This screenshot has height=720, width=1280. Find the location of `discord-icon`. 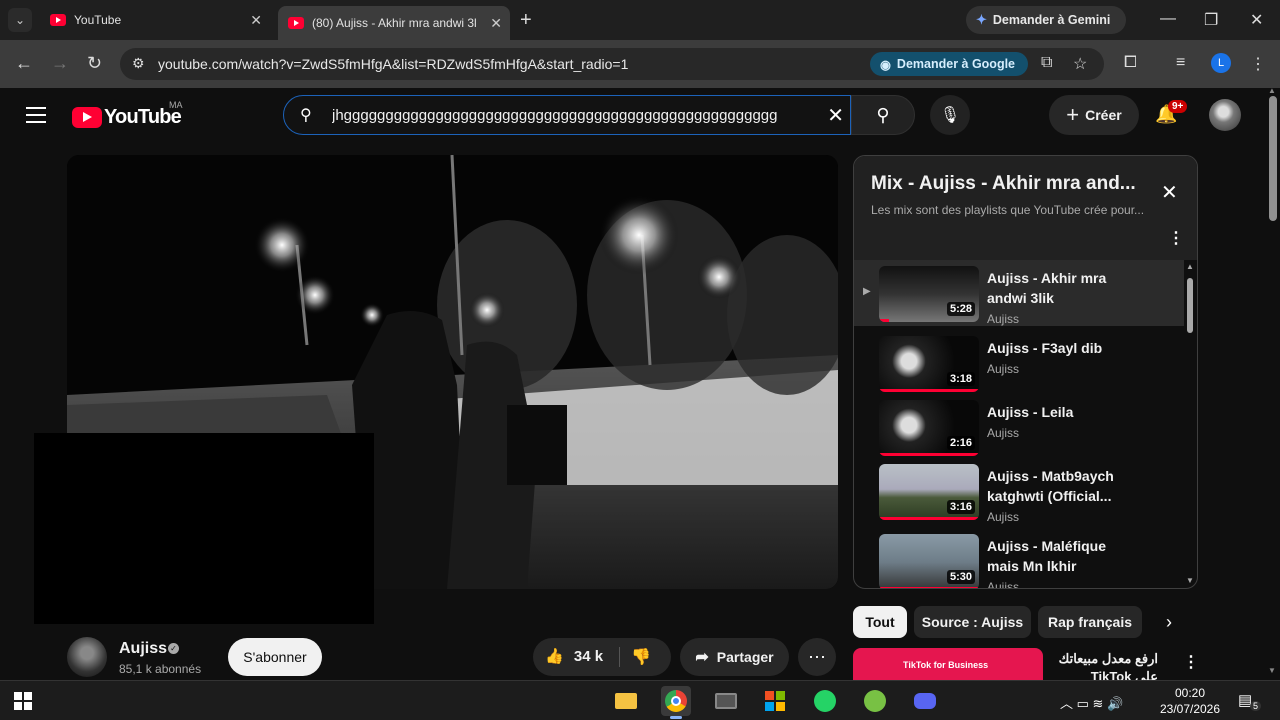

discord-icon is located at coordinates (925, 701).